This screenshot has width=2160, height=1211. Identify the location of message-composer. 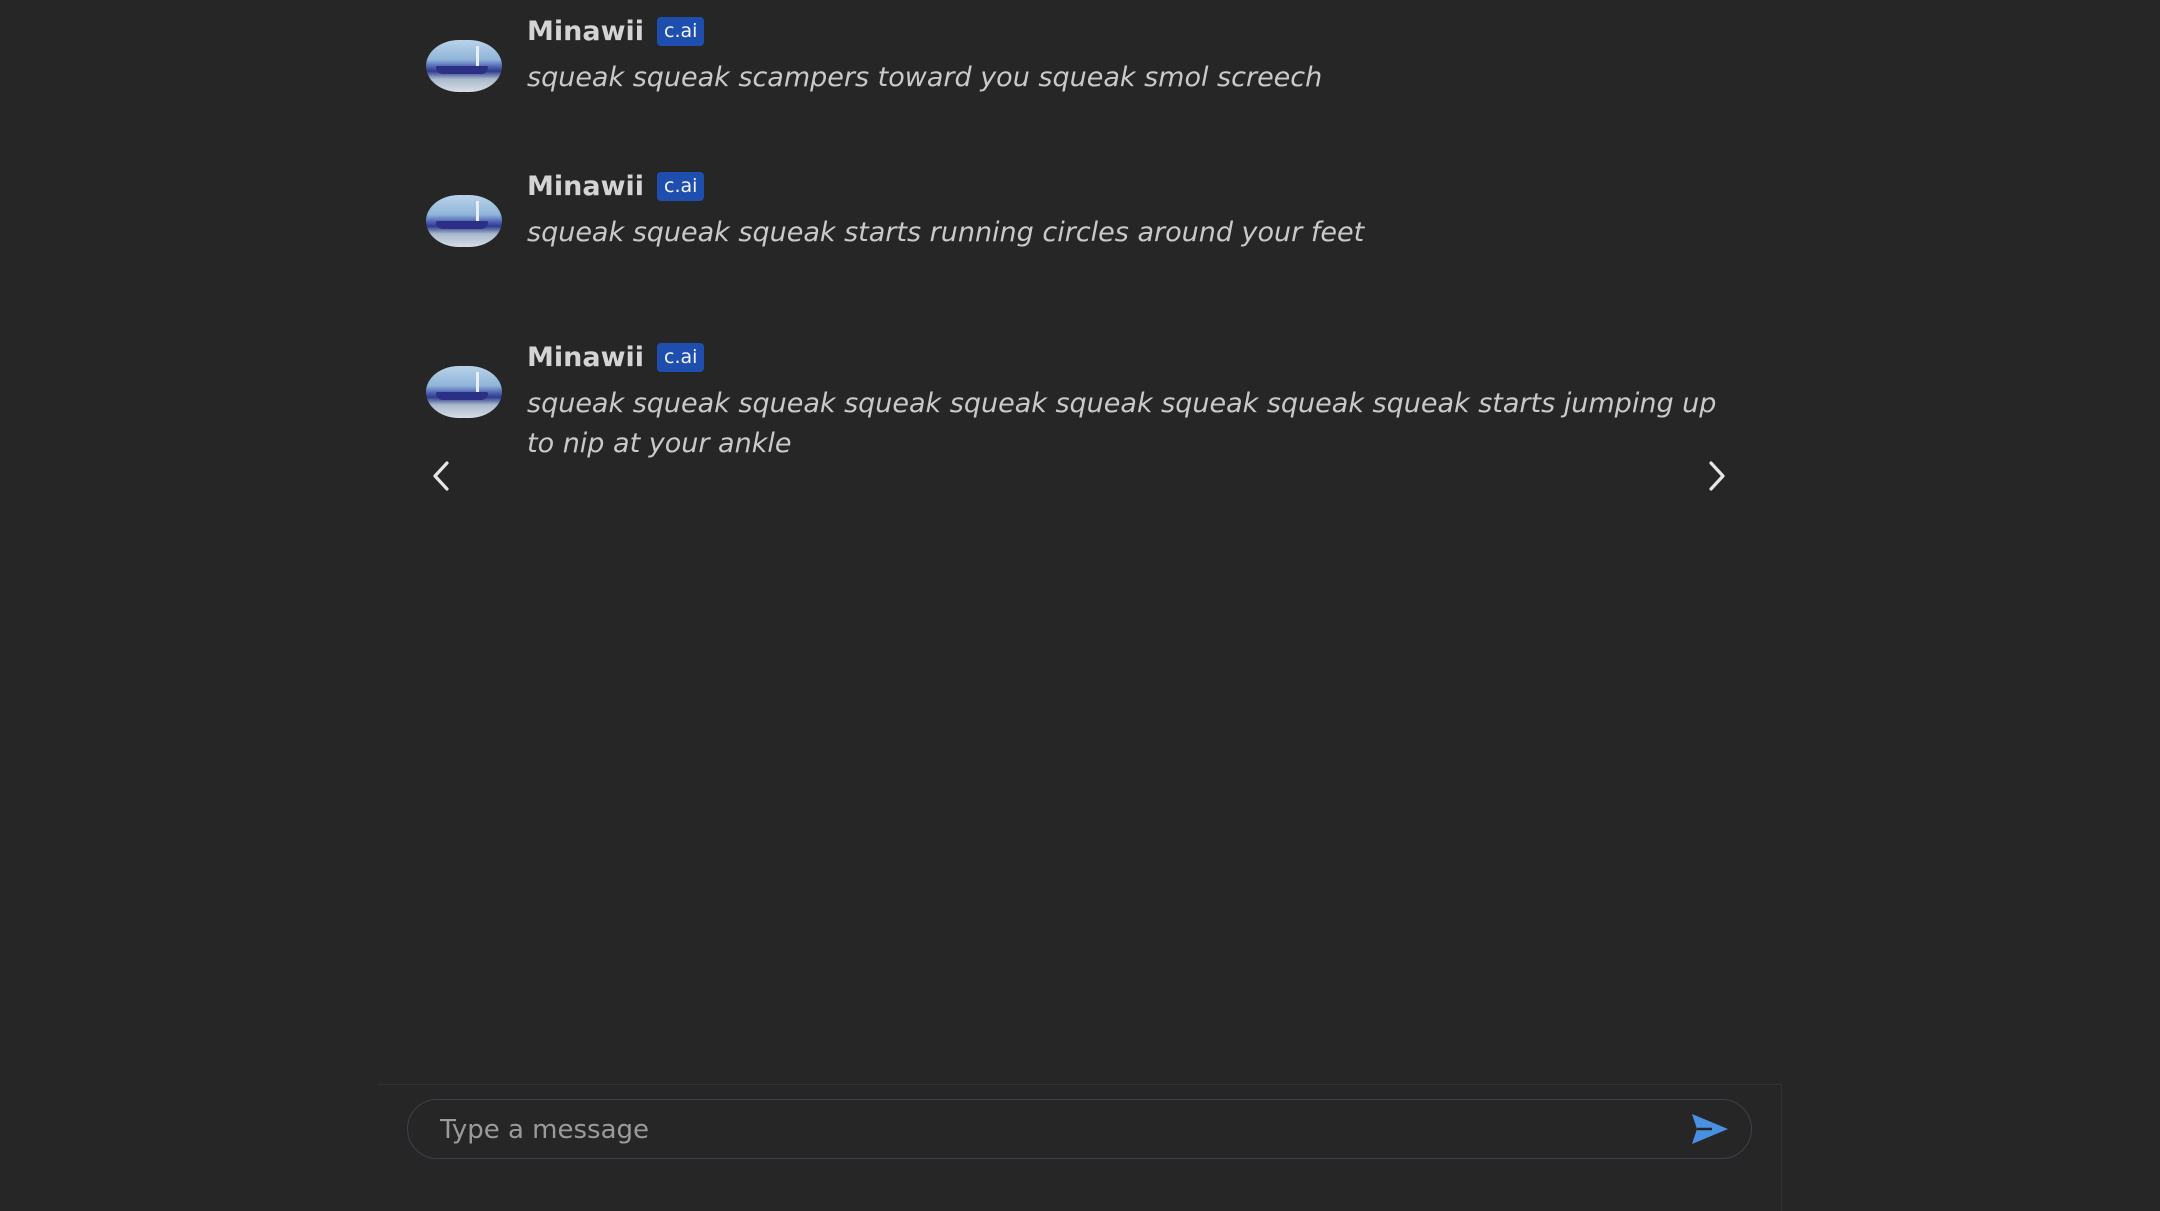
(1079, 1129).